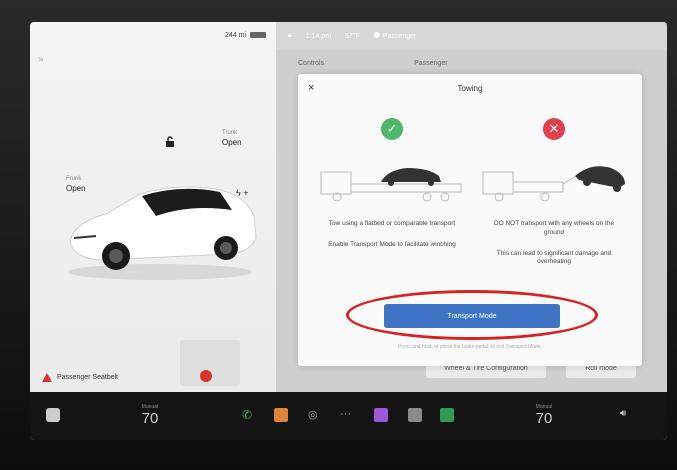 The image size is (677, 470). Describe the element at coordinates (315, 415) in the screenshot. I see `energy-icon: ◎` at that location.